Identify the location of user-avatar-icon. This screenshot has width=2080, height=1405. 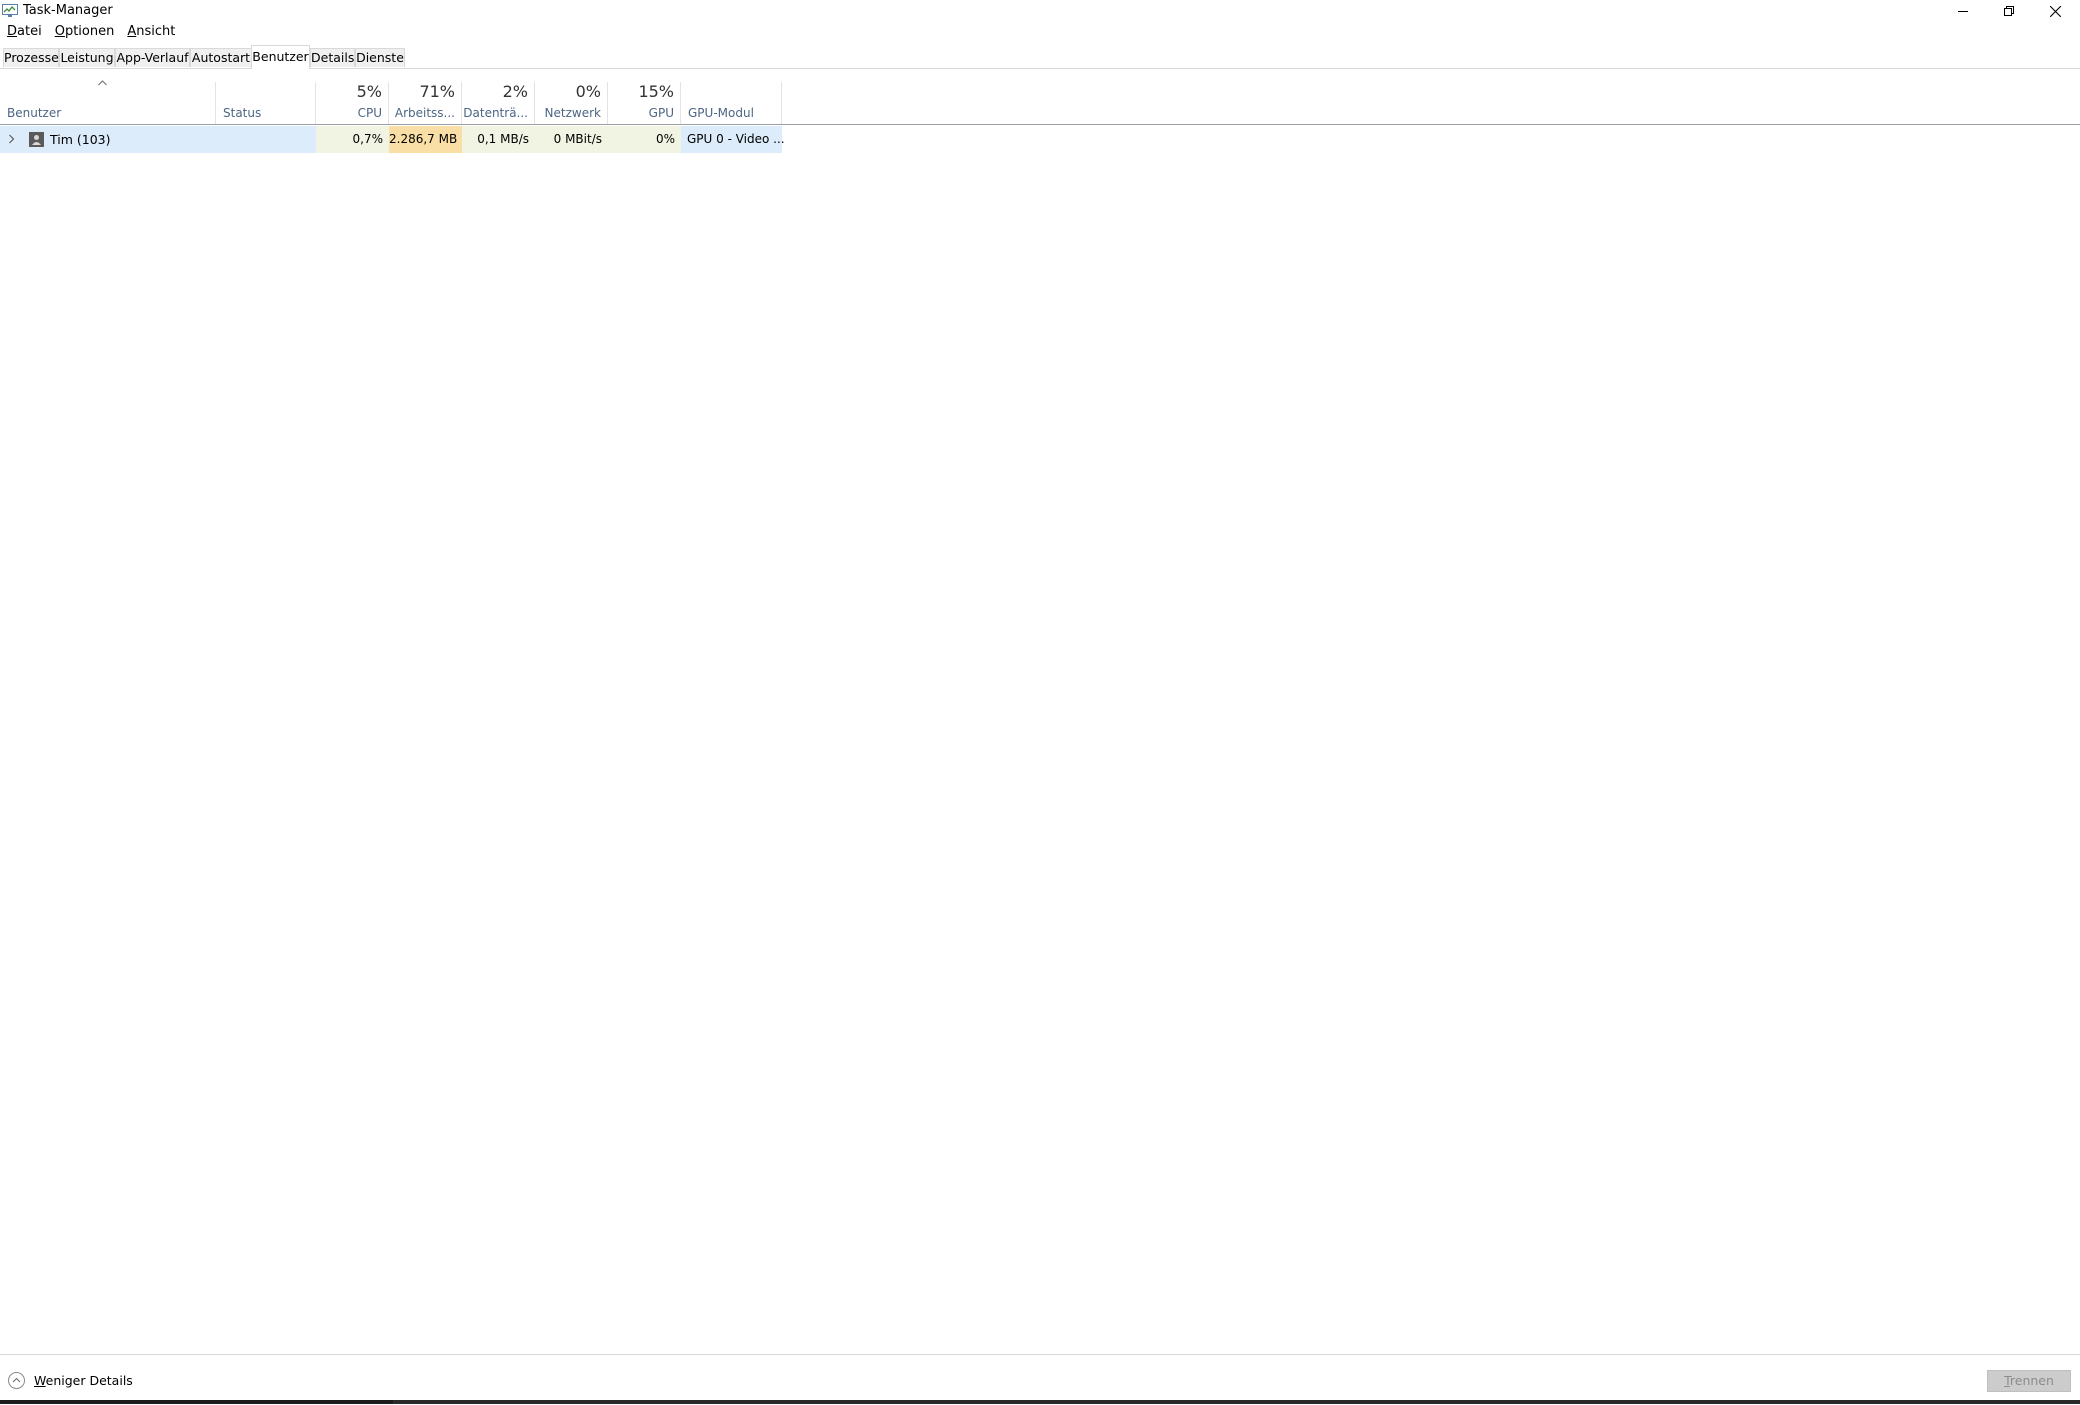
(36, 139).